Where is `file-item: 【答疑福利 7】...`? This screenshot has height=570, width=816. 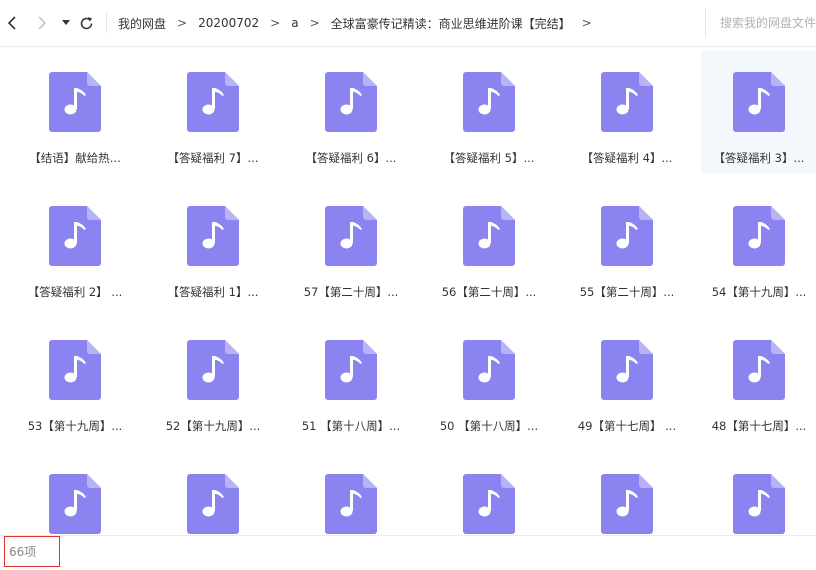
file-item: 【答疑福利 7】... is located at coordinates (213, 112).